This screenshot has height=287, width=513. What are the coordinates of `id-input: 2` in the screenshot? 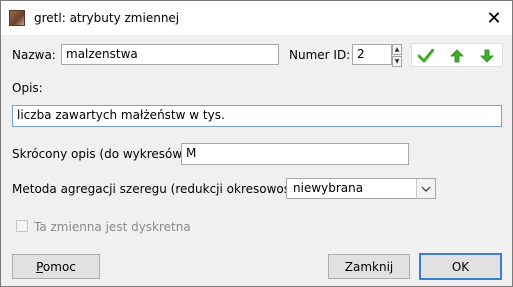 It's located at (372, 54).